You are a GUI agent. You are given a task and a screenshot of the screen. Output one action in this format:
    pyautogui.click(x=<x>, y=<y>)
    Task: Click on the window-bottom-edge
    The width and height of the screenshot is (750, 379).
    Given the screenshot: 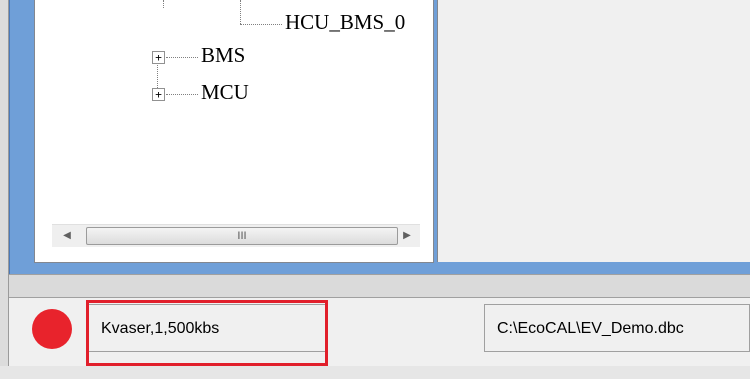 What is the action you would take?
    pyautogui.click(x=375, y=372)
    